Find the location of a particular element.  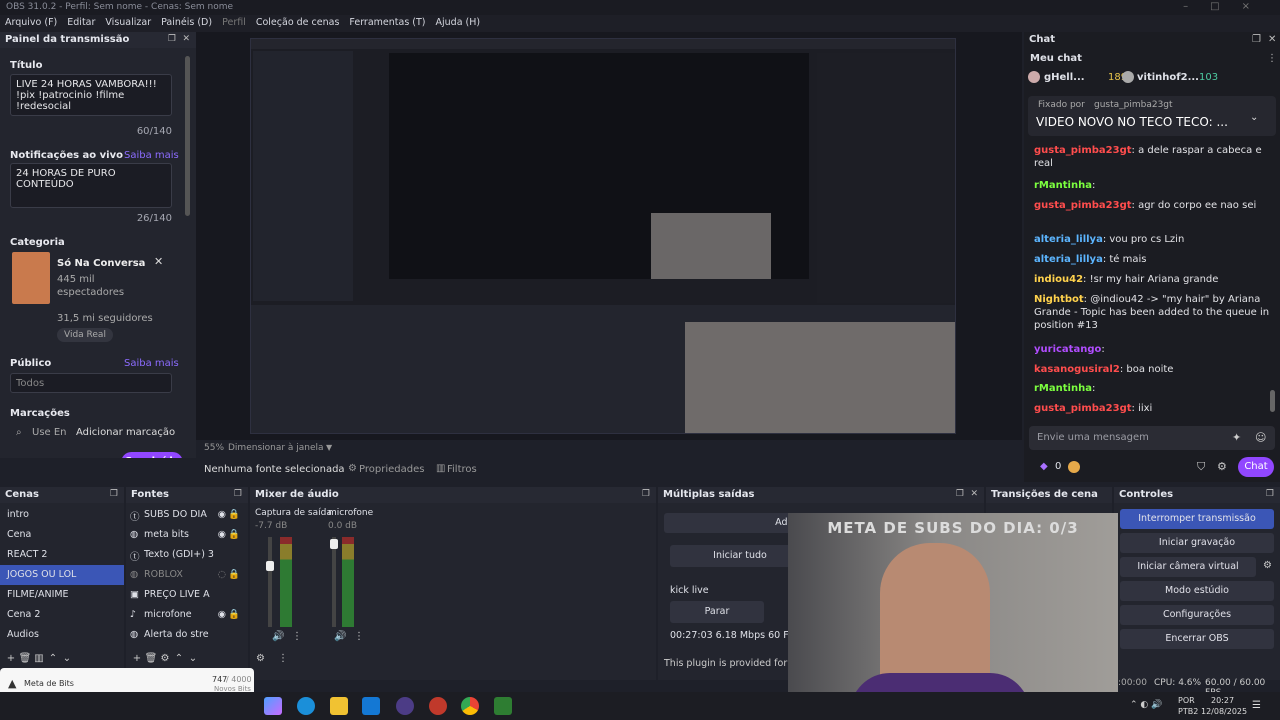

eye-off-icon: ◌ is located at coordinates (222, 574).